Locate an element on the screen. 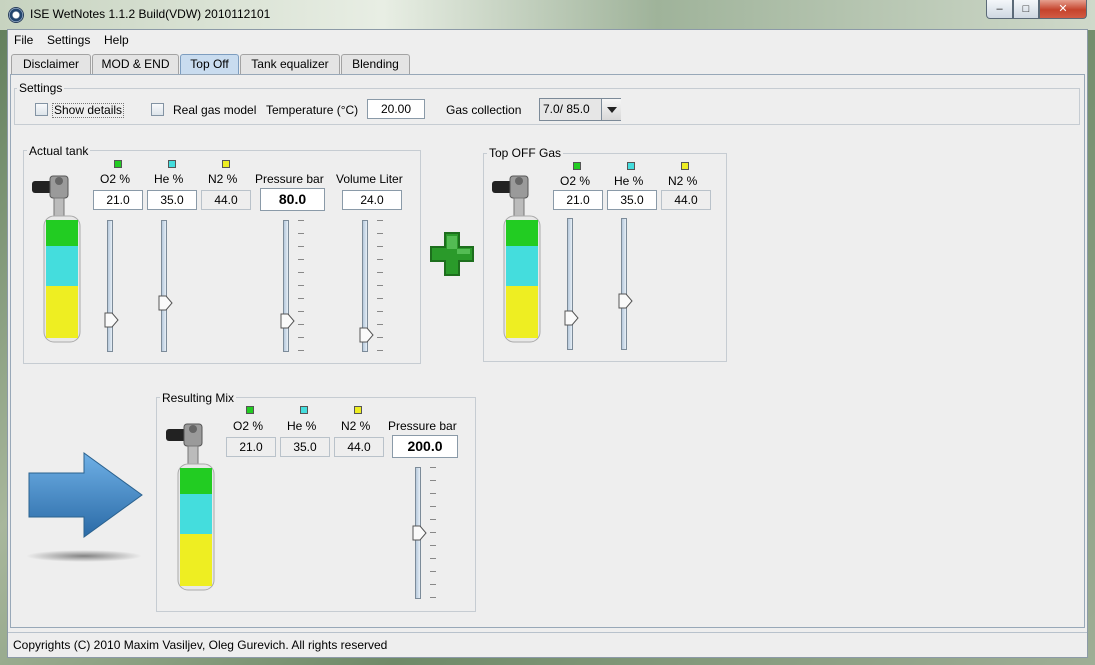 Image resolution: width=1095 pixels, height=665 pixels. mix-he-swatch is located at coordinates (304, 410).